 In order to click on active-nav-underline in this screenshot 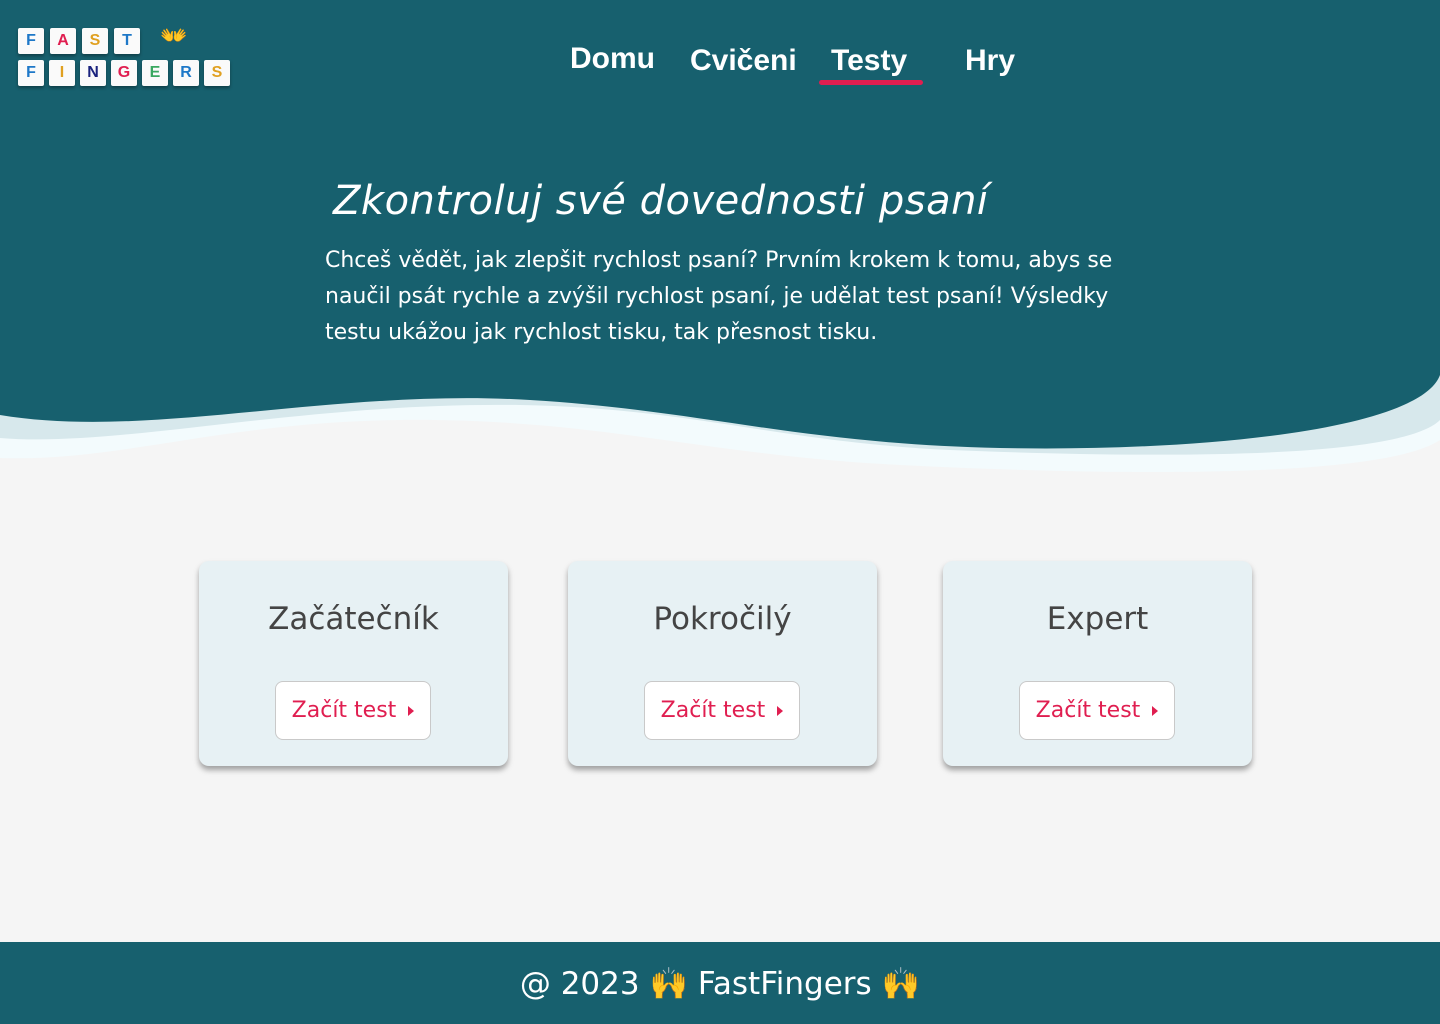, I will do `click(871, 82)`.